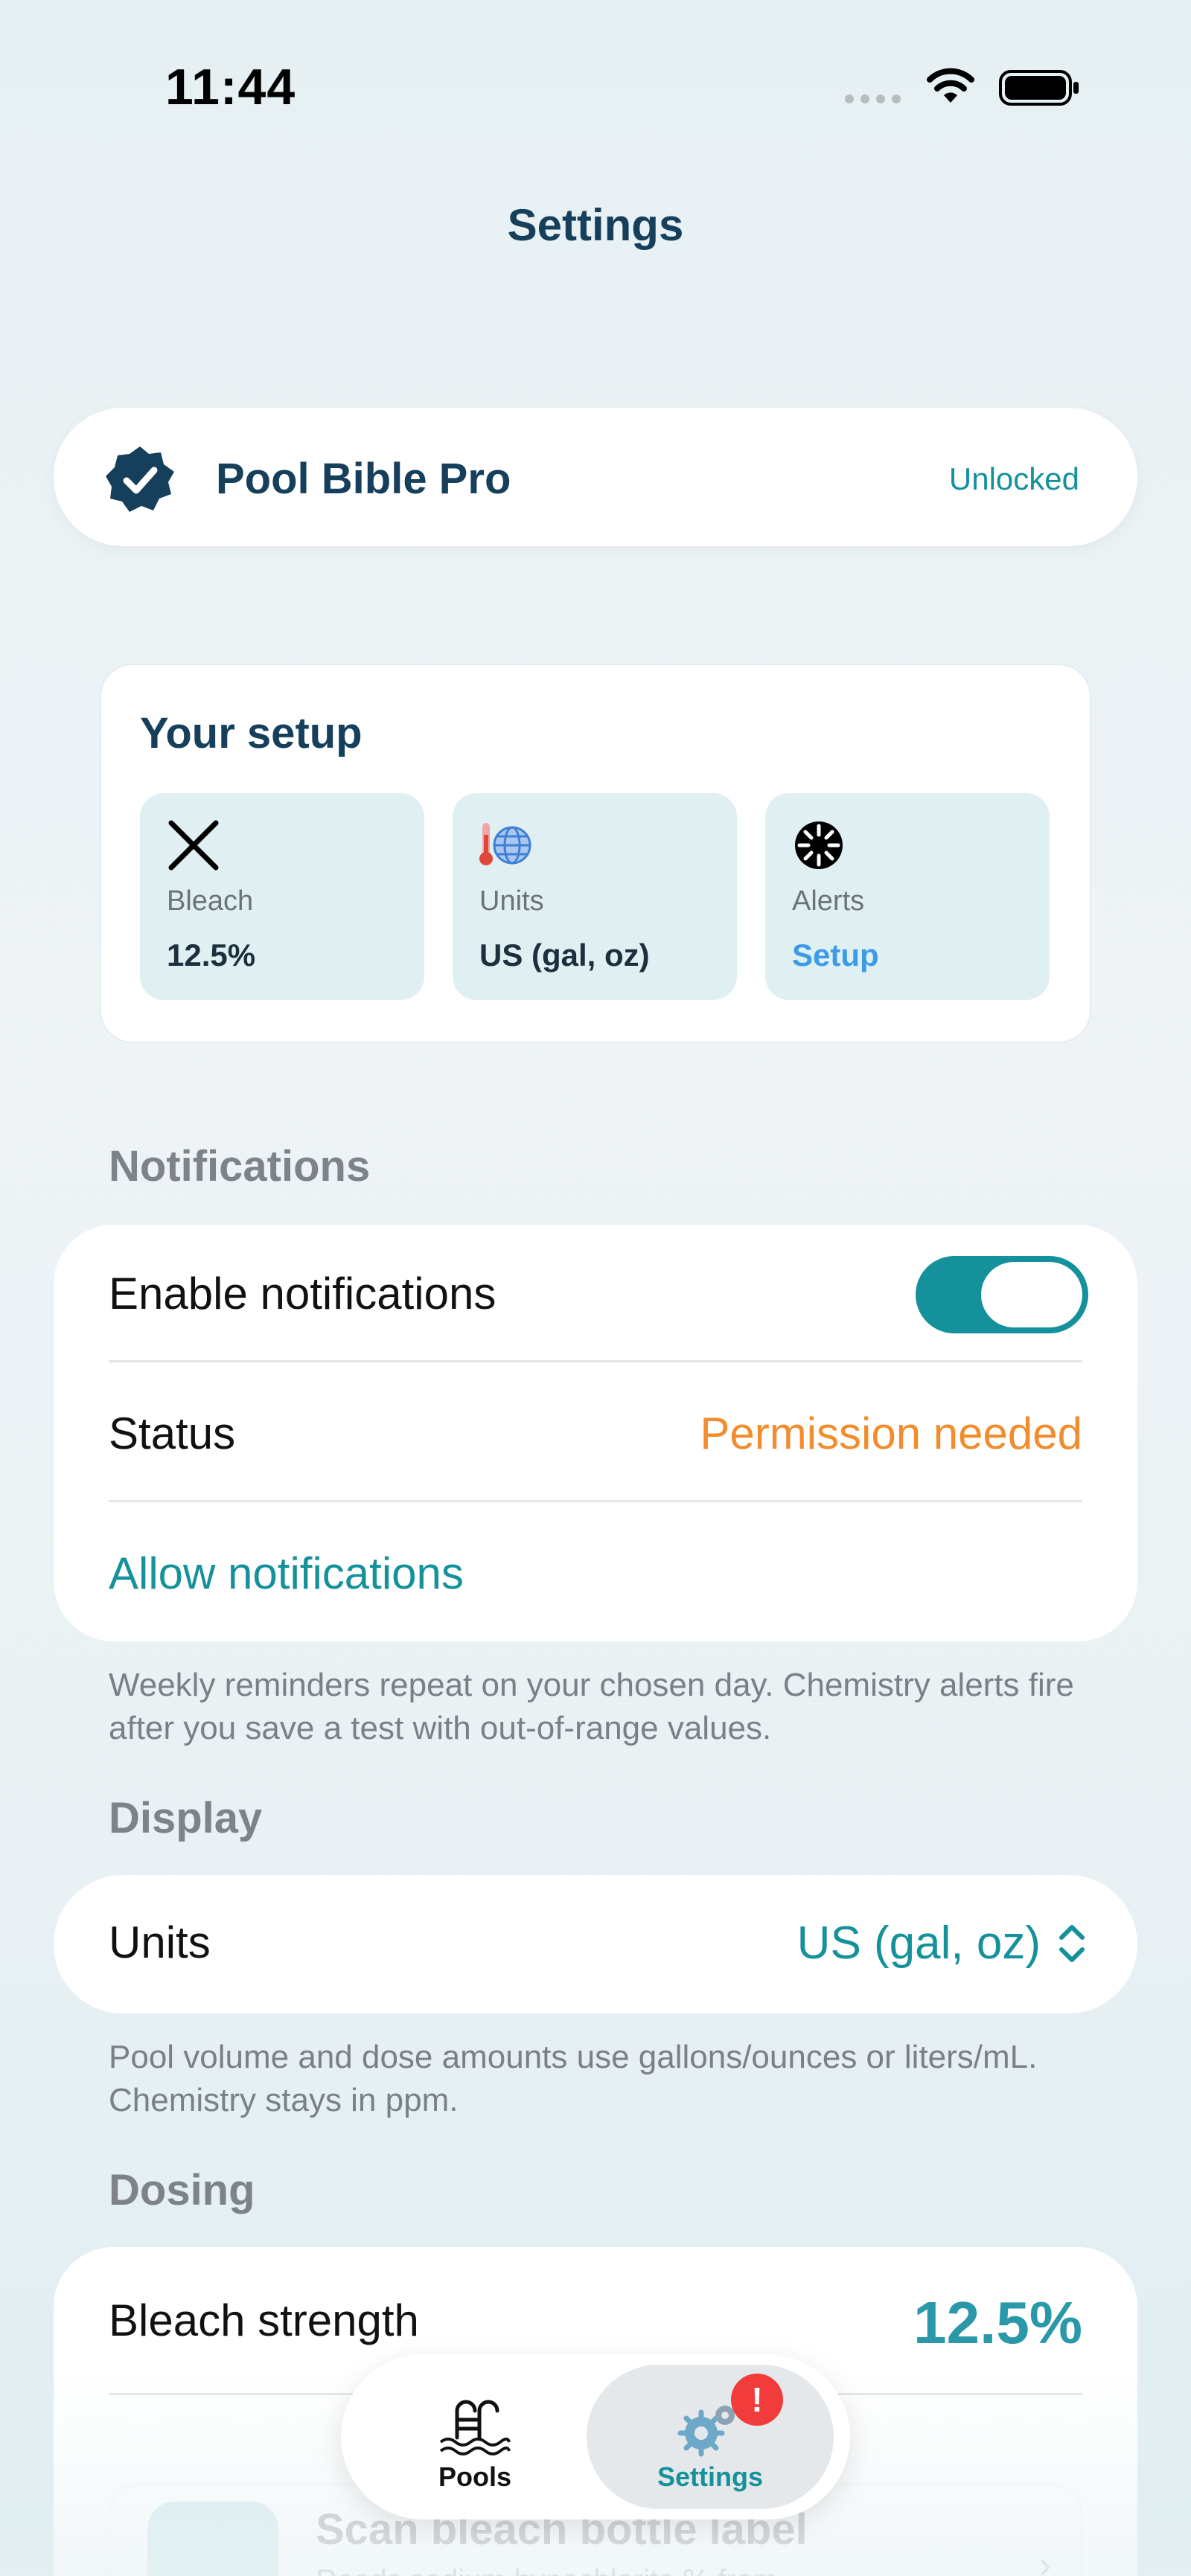 The image size is (1191, 2576). What do you see at coordinates (512, 901) in the screenshot?
I see `tile-label: Units` at bounding box center [512, 901].